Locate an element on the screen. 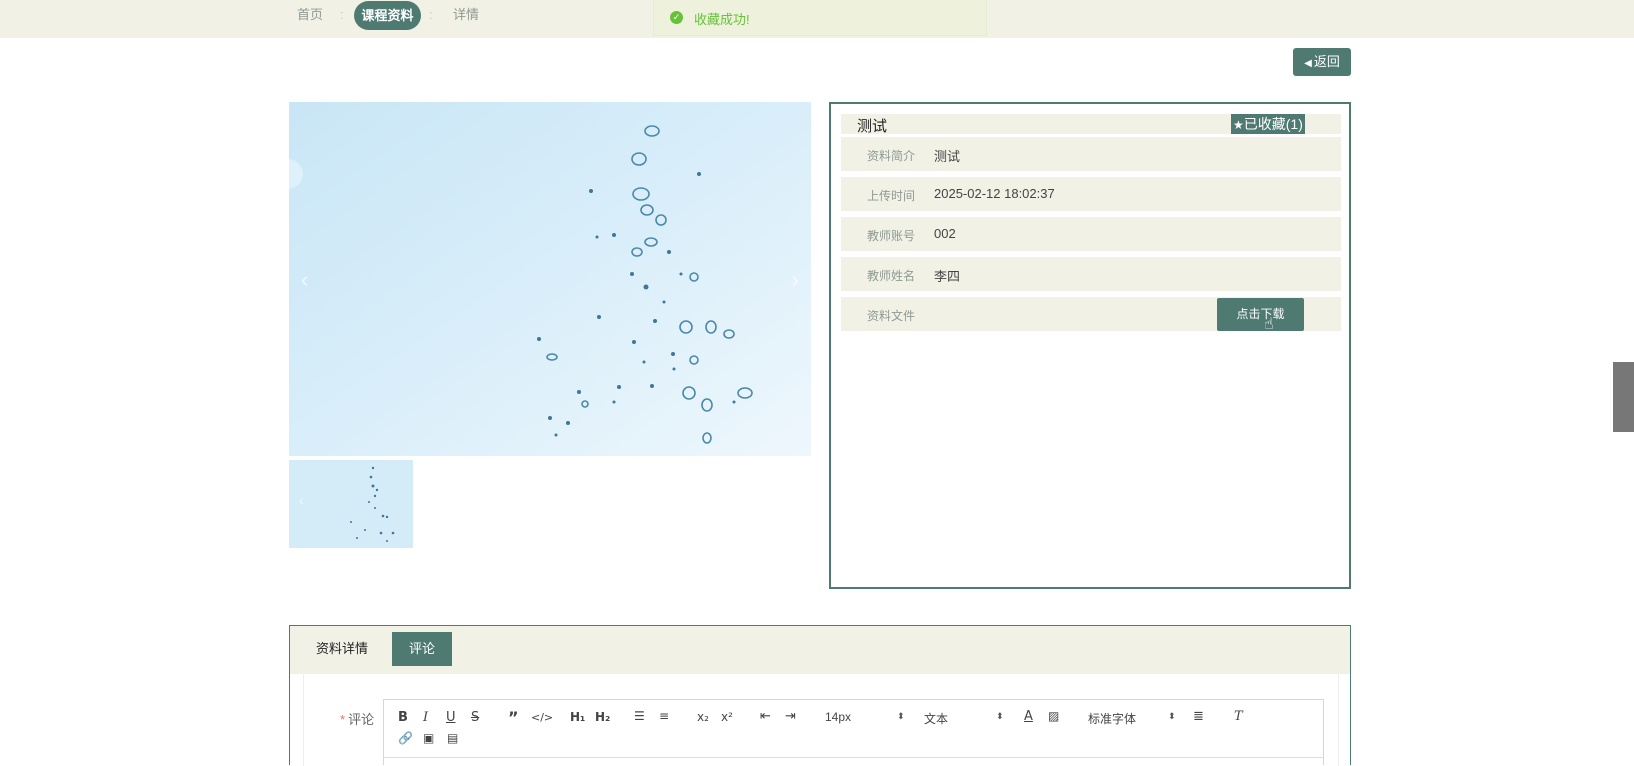  underline-icon: U is located at coordinates (451, 717).